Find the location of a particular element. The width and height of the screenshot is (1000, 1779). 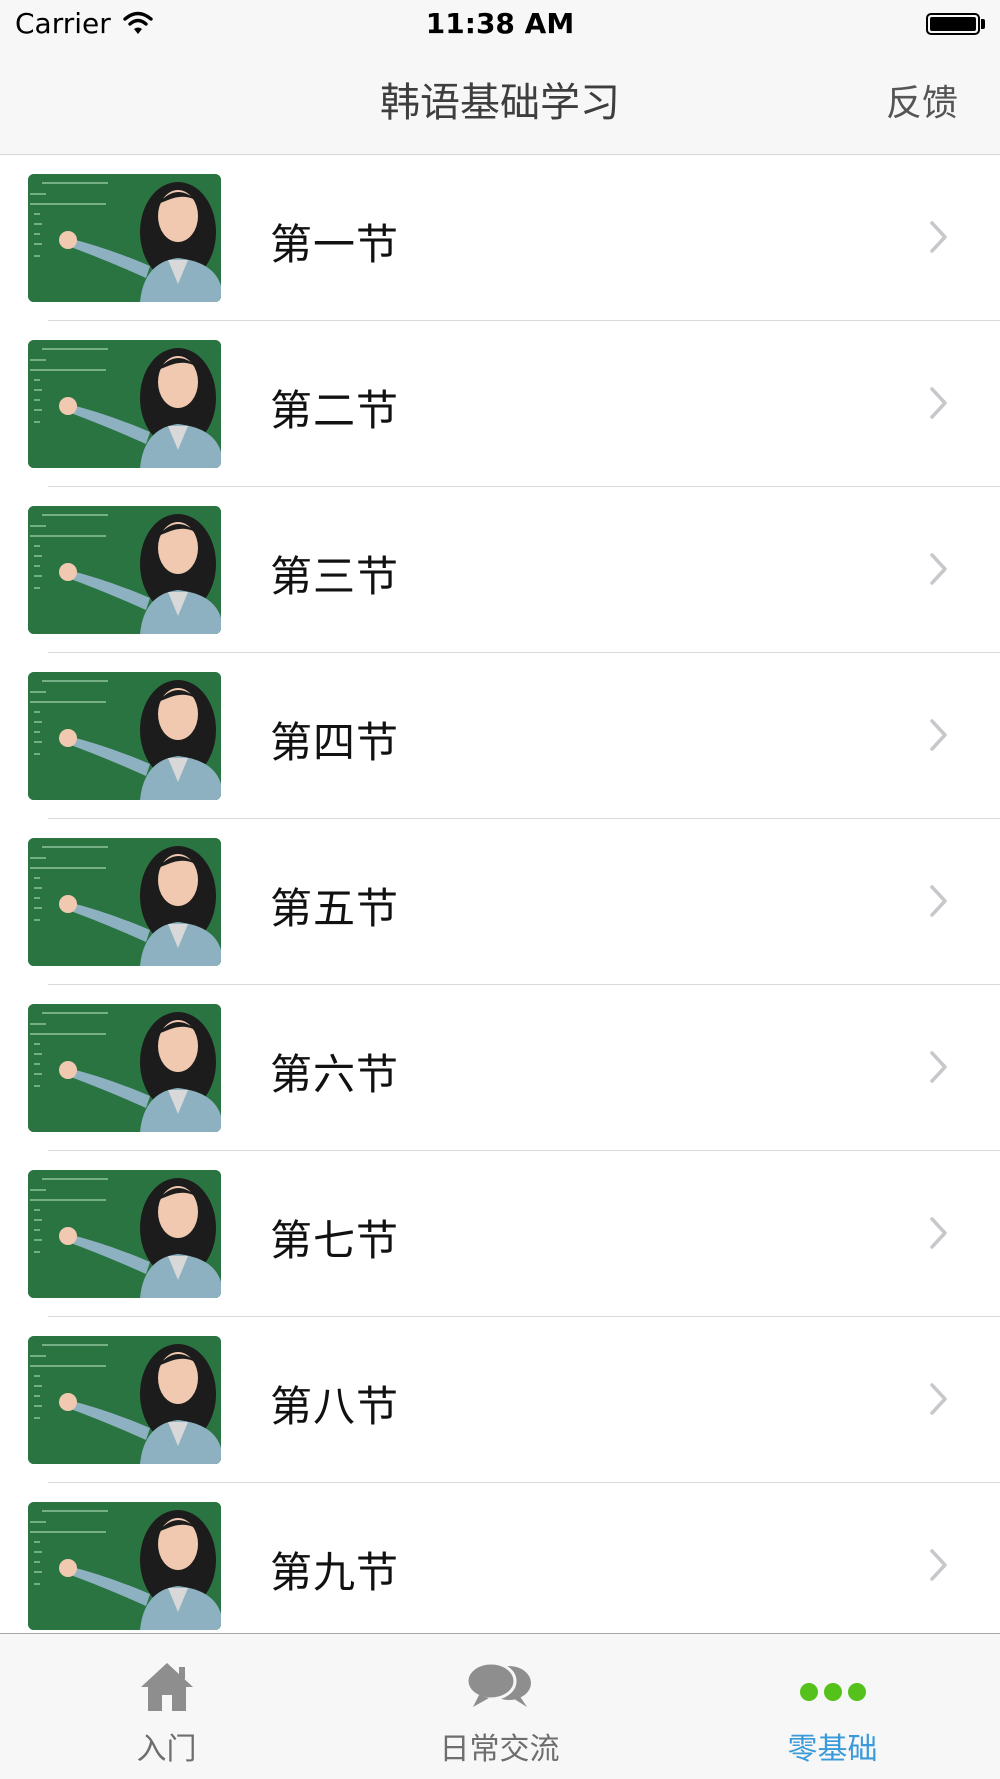

lesson-title: 第九节 is located at coordinates (335, 1572).